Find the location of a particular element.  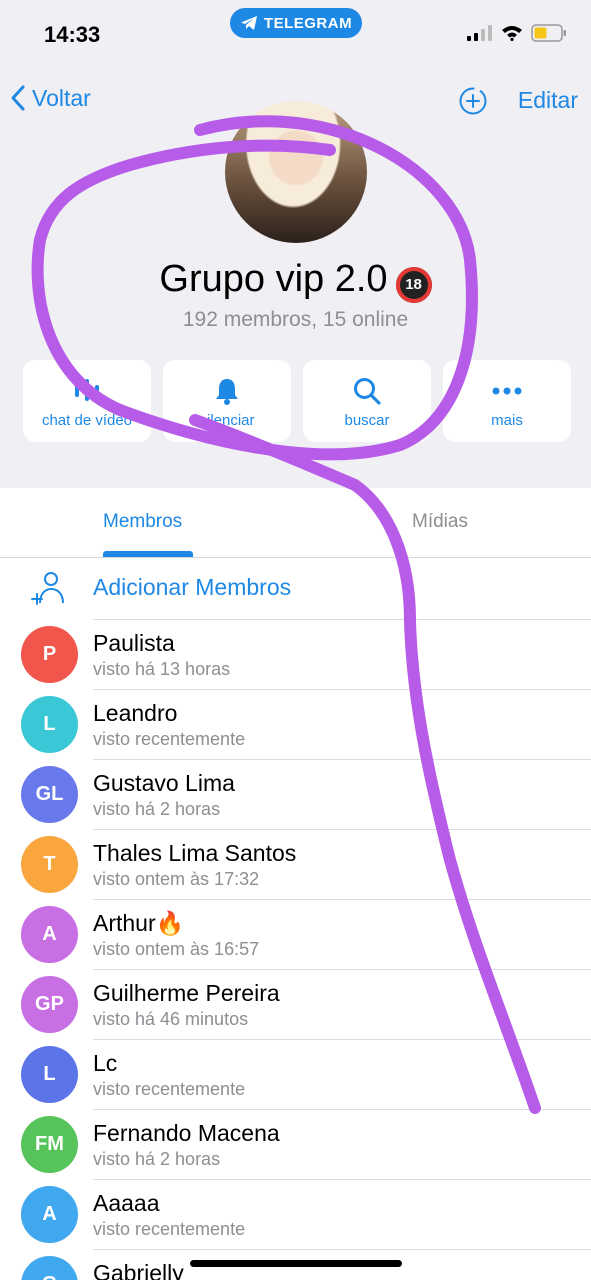

member-first-name: Aaaaa is located at coordinates (126, 1203).